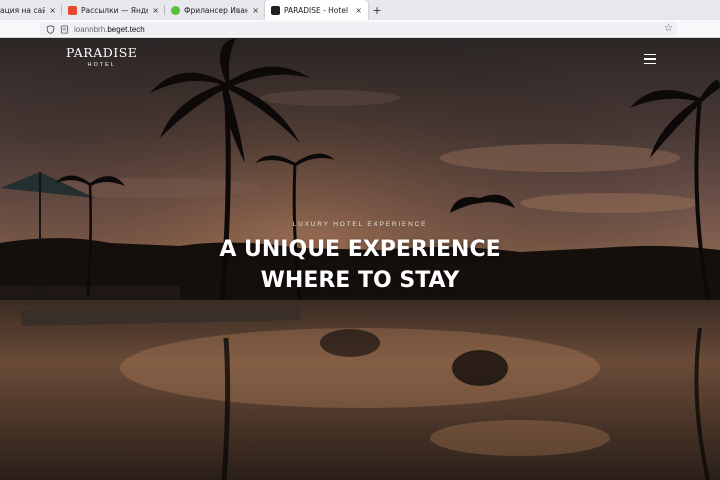  What do you see at coordinates (668, 28) in the screenshot?
I see `bookmark-star-icon: ☆` at bounding box center [668, 28].